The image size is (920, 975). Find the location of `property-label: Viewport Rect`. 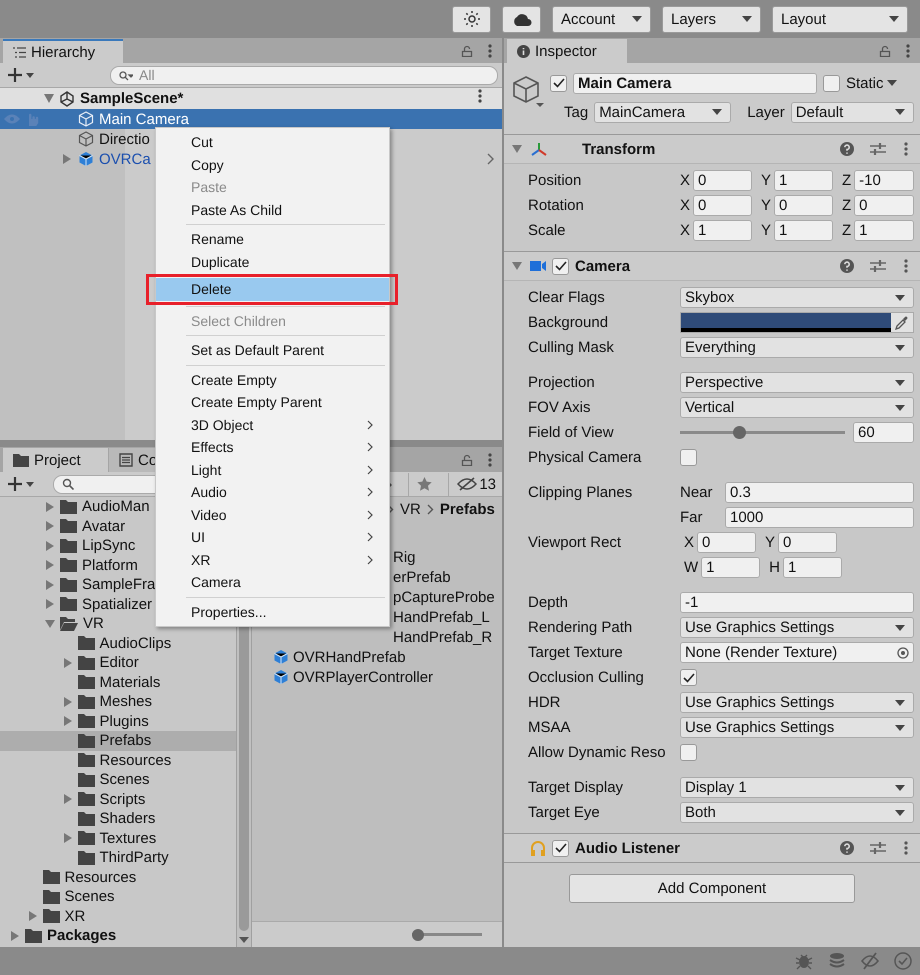

property-label: Viewport Rect is located at coordinates (575, 542).